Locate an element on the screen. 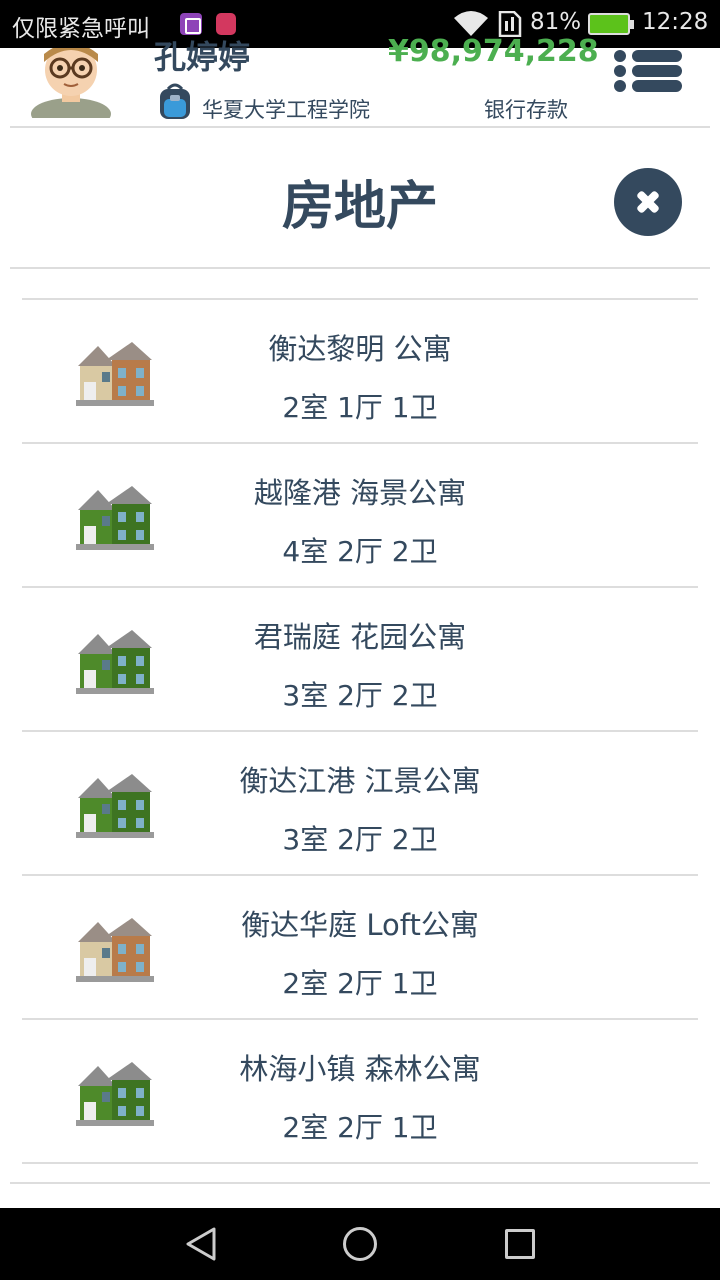  property-name: 君瑞庭 花园公寓 is located at coordinates (360, 637).